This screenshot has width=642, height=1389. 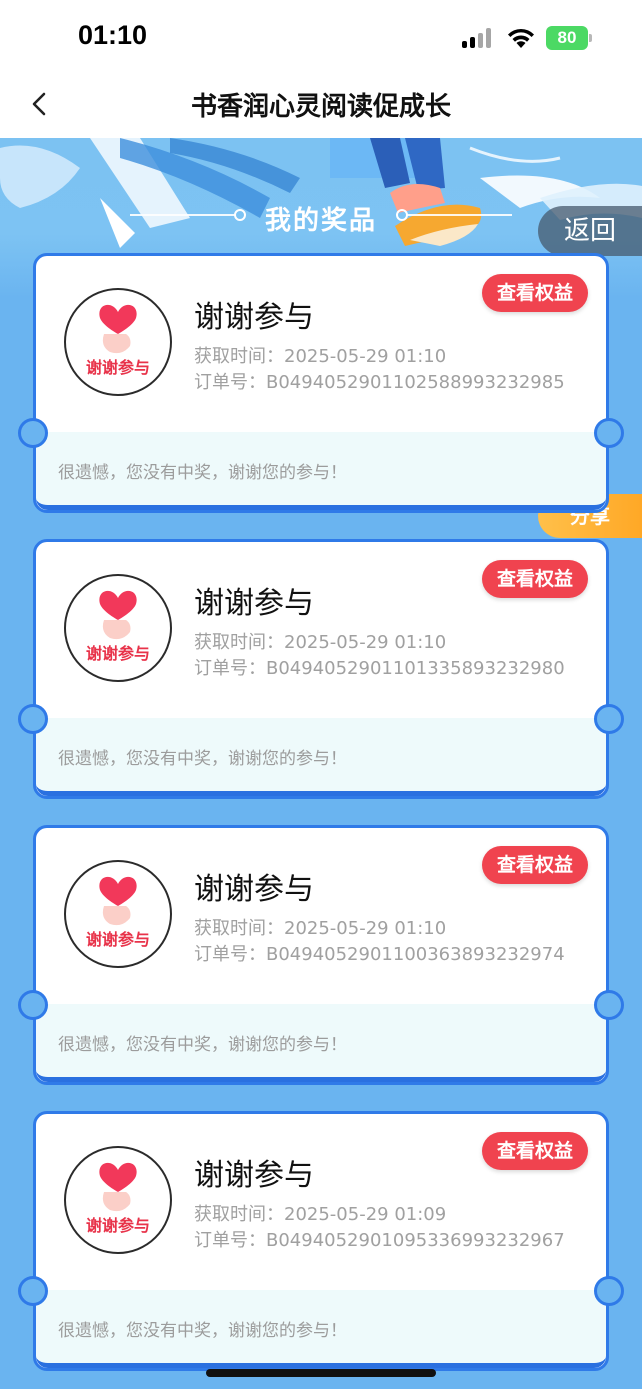 What do you see at coordinates (379, 954) in the screenshot?
I see `order-number: 订单号：B0494052901100363893232974` at bounding box center [379, 954].